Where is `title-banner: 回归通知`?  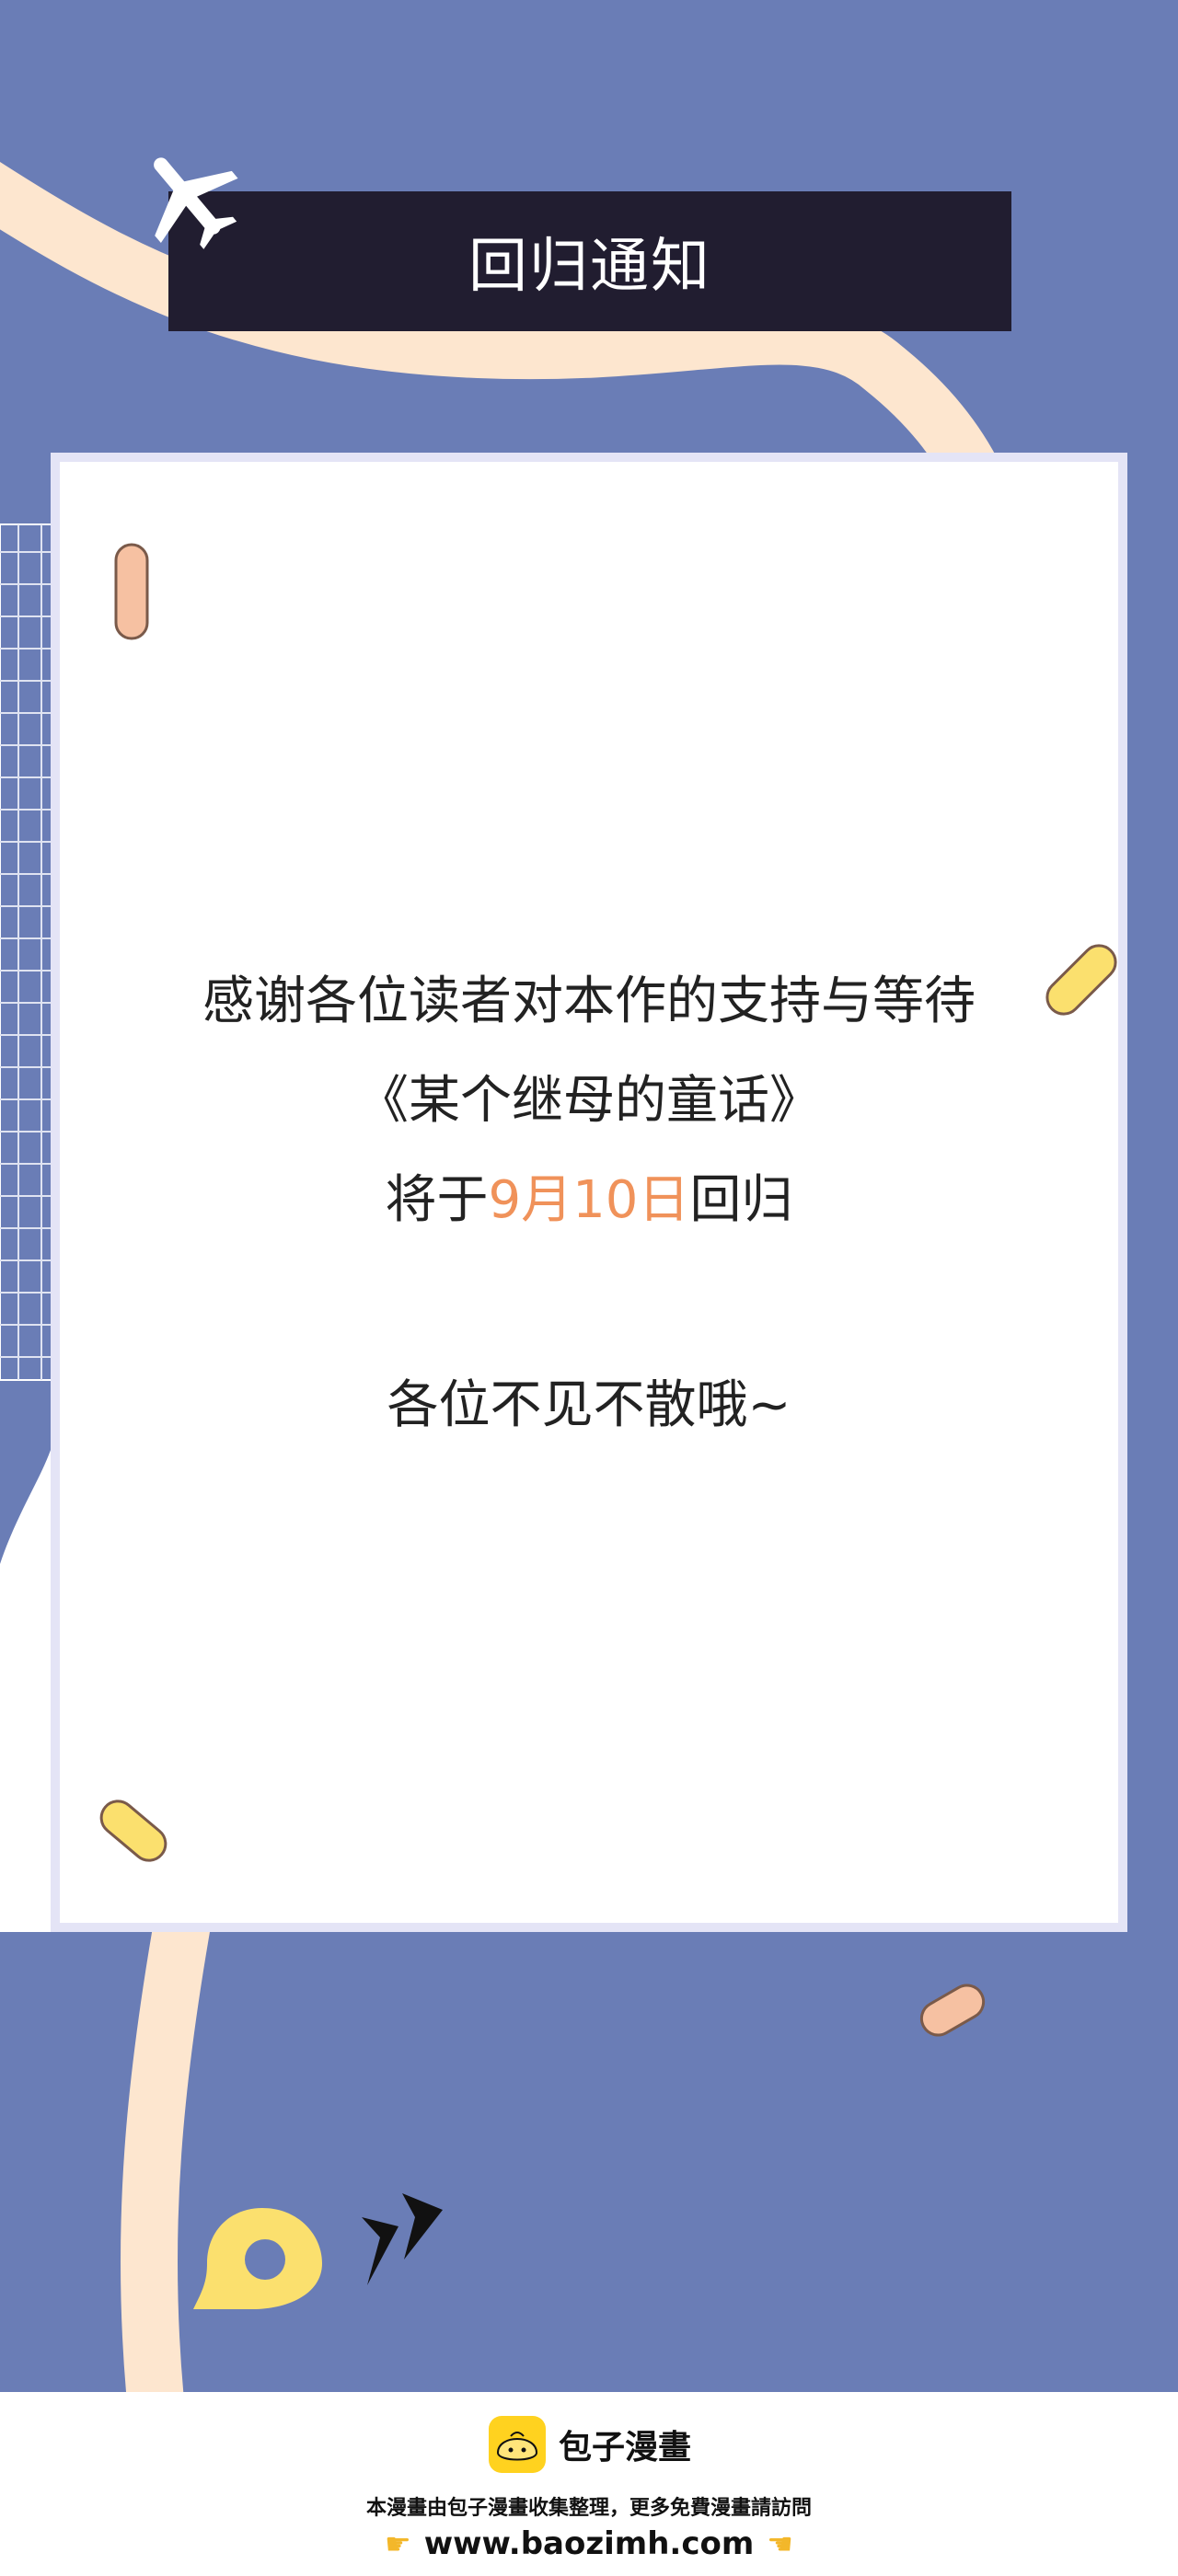 title-banner: 回归通知 is located at coordinates (589, 261).